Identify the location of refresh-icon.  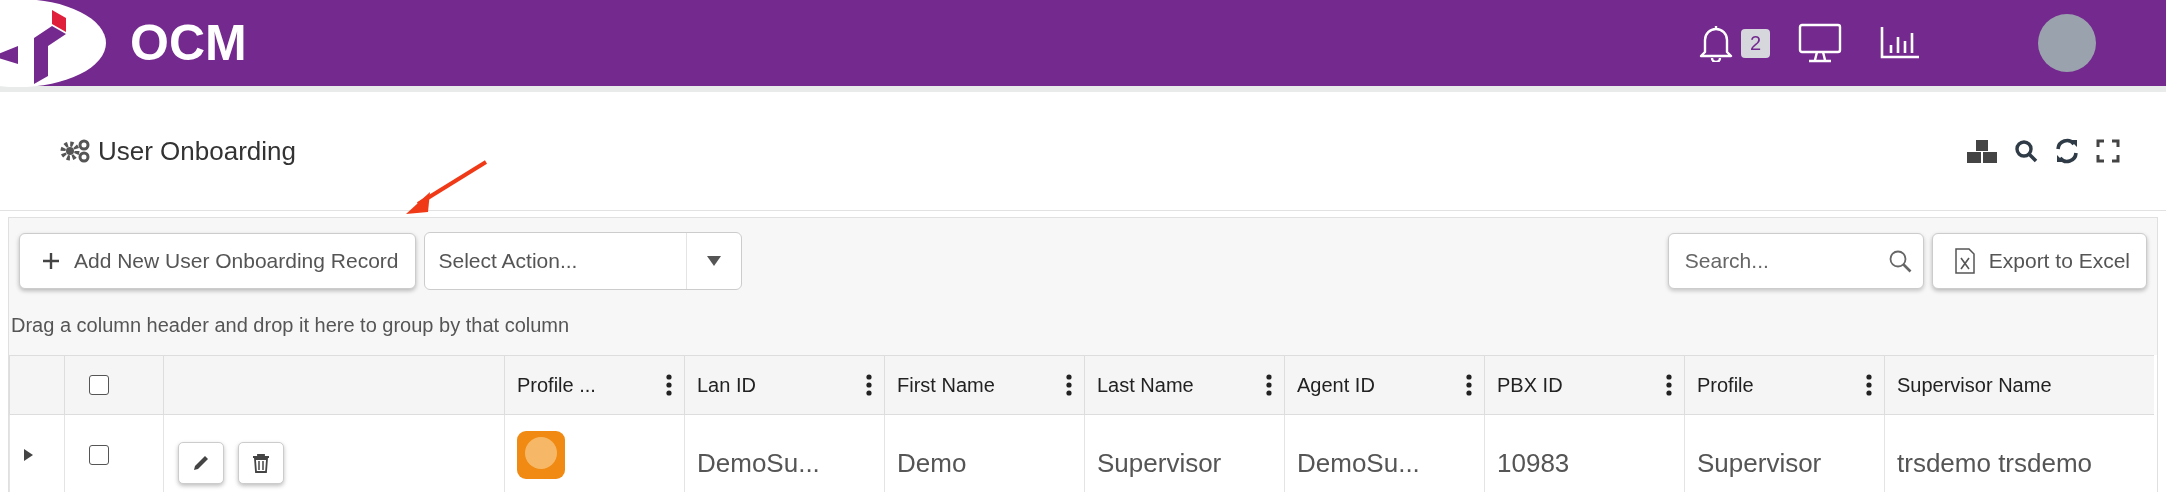
(2067, 151).